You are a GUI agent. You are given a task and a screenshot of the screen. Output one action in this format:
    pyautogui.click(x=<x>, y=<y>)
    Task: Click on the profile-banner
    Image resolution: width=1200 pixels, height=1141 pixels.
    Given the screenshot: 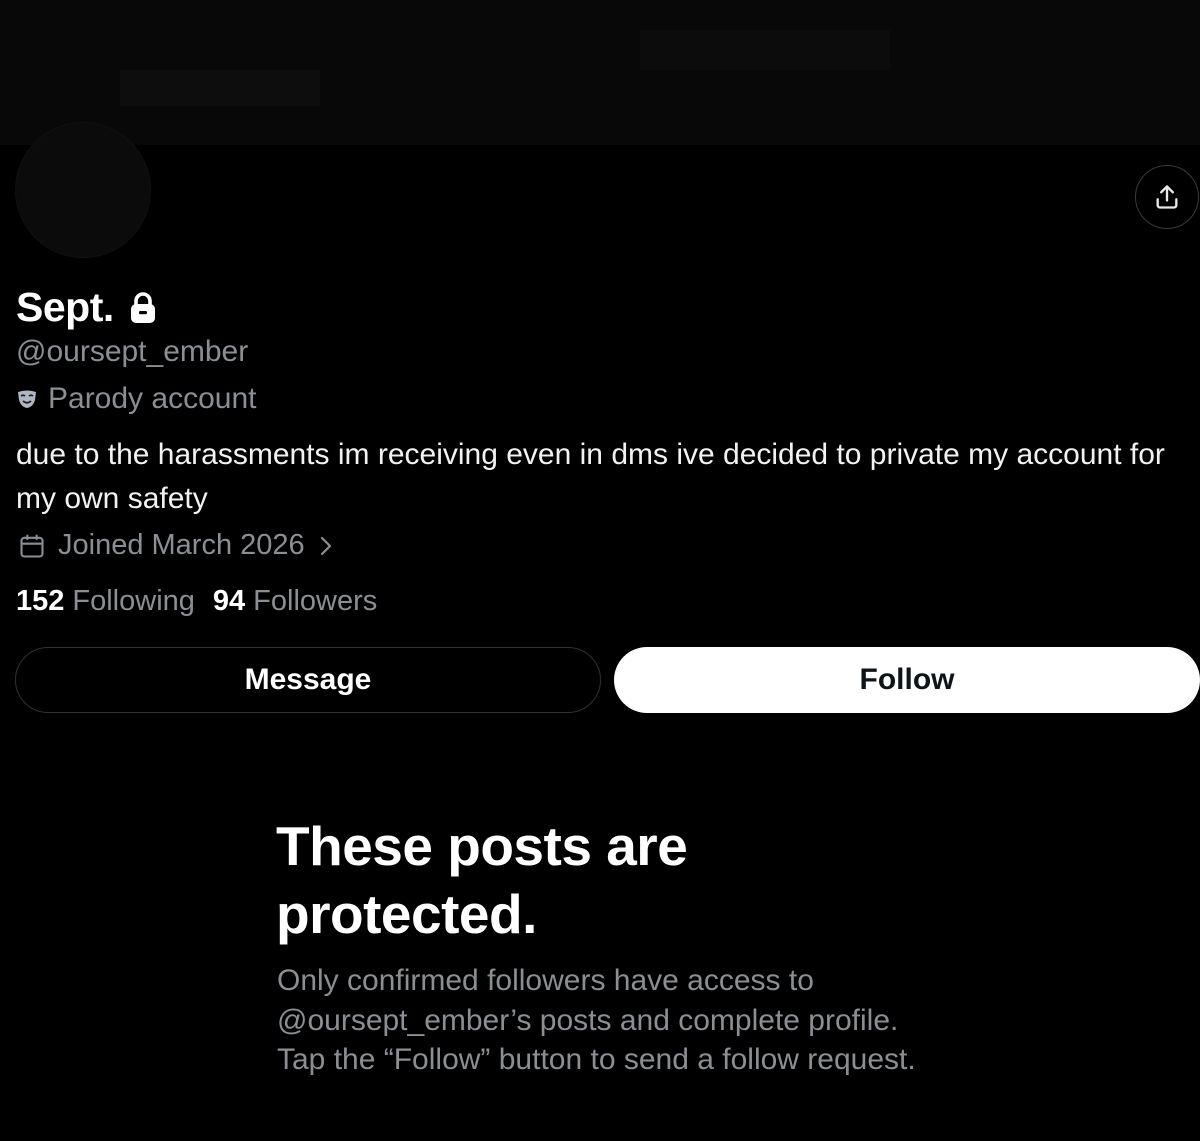 What is the action you would take?
    pyautogui.click(x=600, y=72)
    